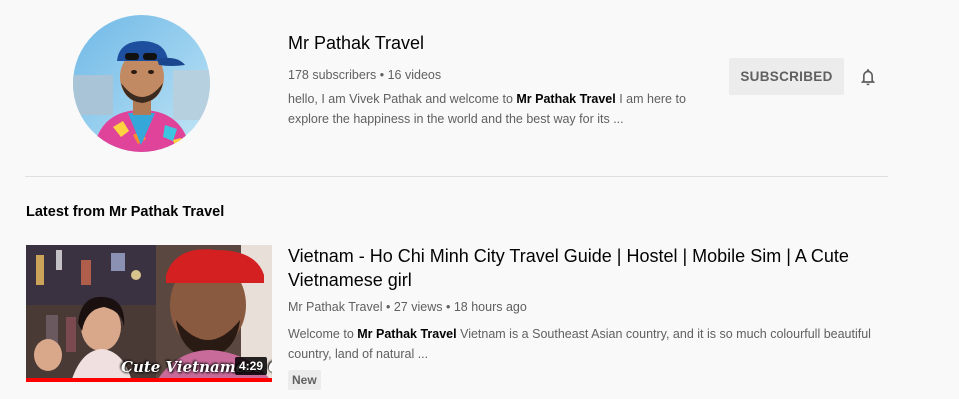  Describe the element at coordinates (490, 307) in the screenshot. I see `video-age: 18 hours ago` at that location.